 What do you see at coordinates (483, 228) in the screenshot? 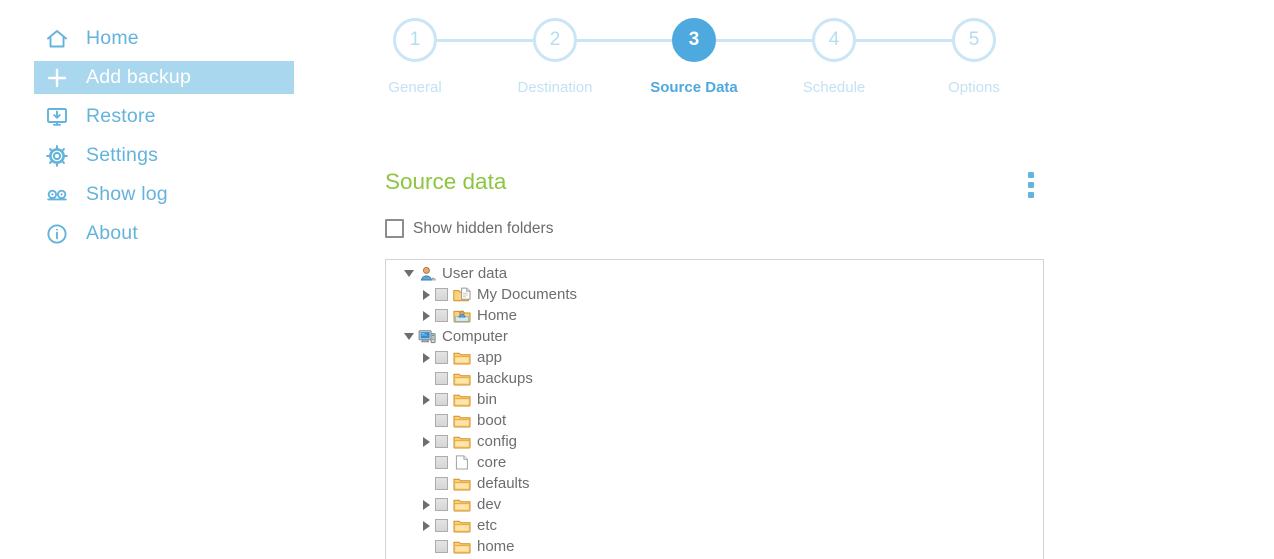
I see `show-hidden-folders-label: Show hidden folders` at bounding box center [483, 228].